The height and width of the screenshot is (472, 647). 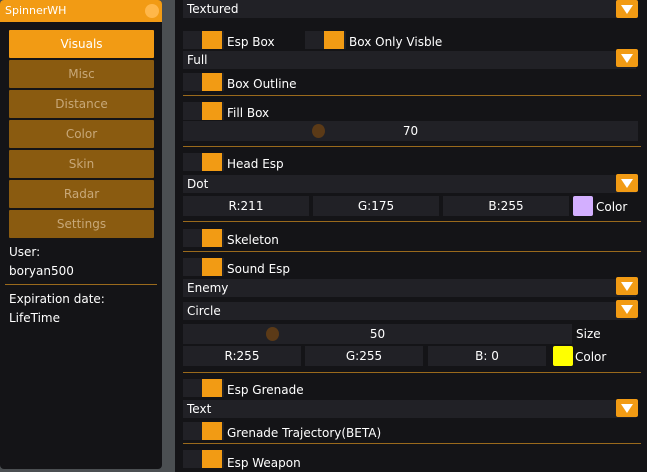 What do you see at coordinates (81, 134) in the screenshot?
I see `nav-color-button: Color` at bounding box center [81, 134].